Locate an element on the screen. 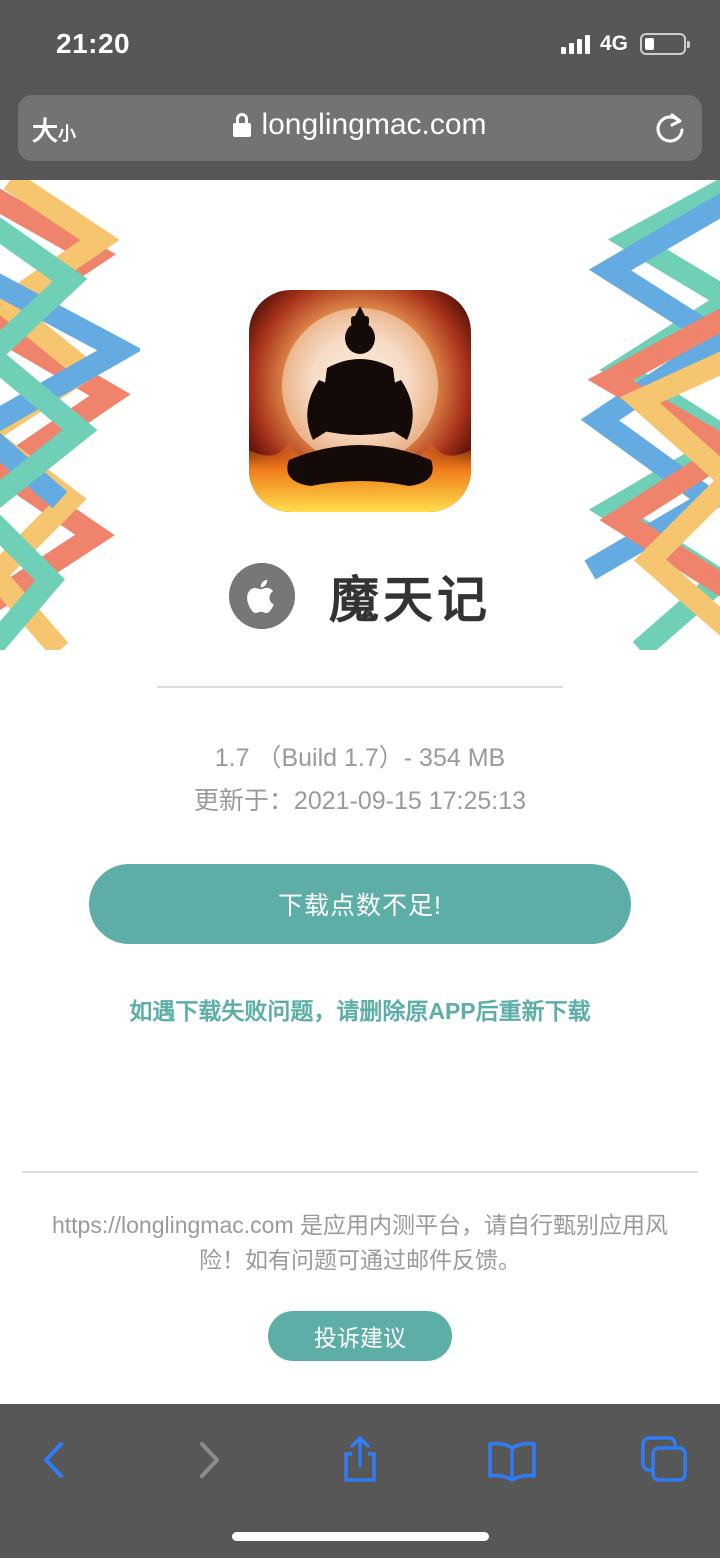 This screenshot has height=1558, width=720. address-bar: 大小 longlingmac.com is located at coordinates (360, 128).